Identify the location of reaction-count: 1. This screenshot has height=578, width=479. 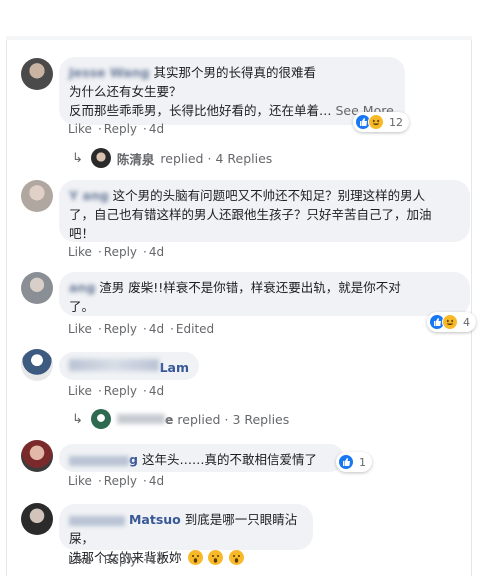
(362, 462).